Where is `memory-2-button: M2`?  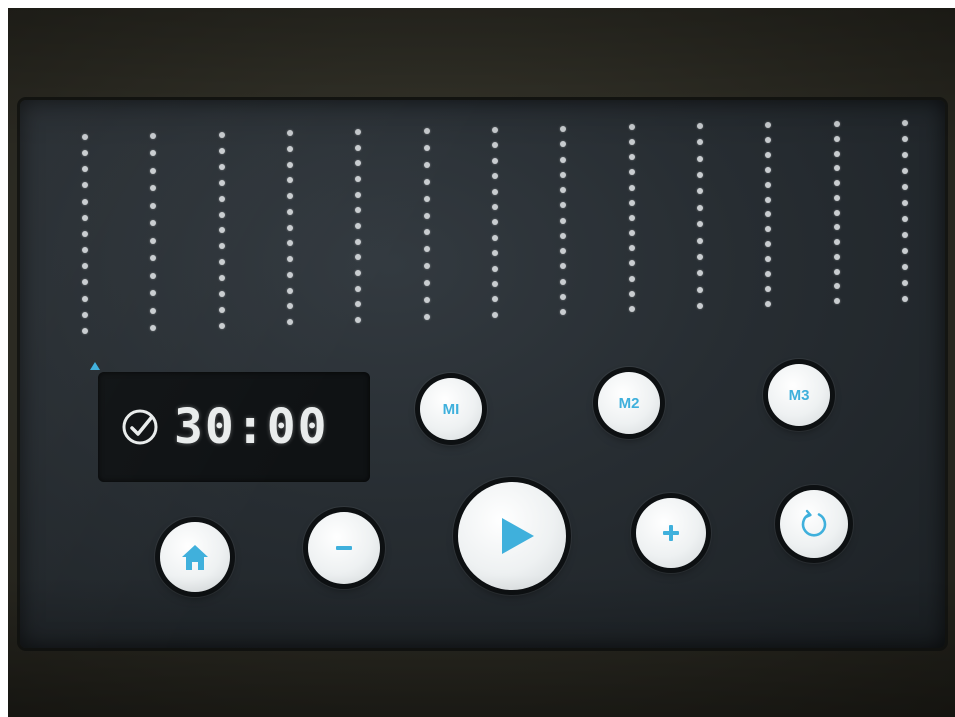
memory-2-button: M2 is located at coordinates (629, 403).